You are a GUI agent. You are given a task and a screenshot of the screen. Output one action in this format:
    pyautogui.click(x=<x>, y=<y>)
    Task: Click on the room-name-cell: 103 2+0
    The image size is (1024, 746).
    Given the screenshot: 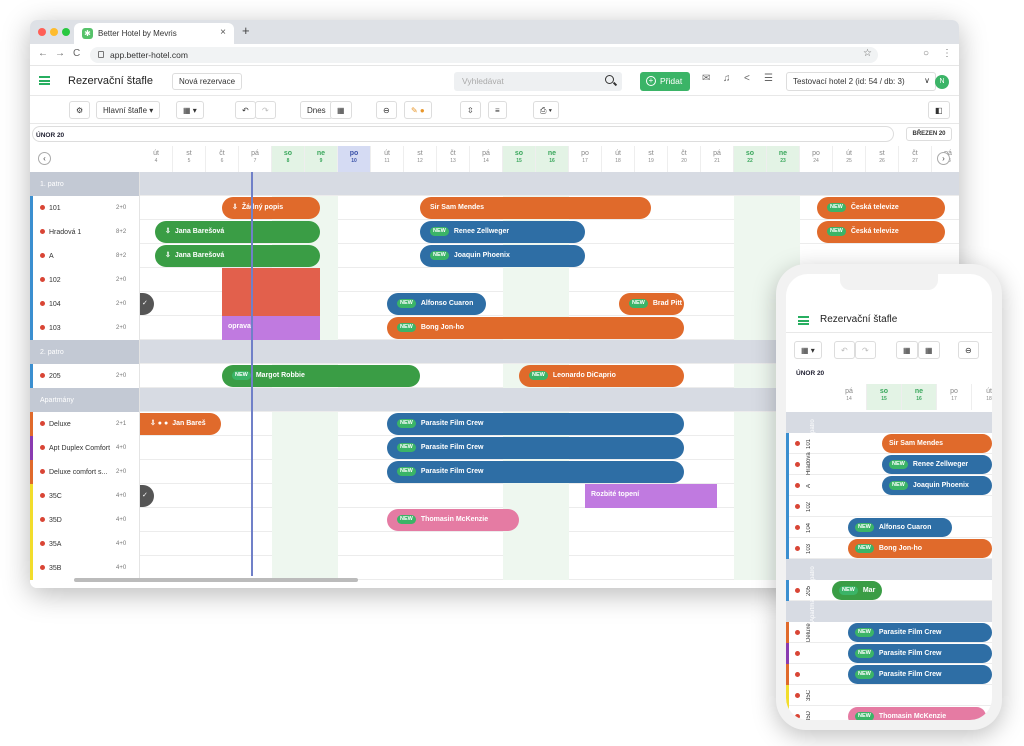 What is the action you would take?
    pyautogui.click(x=85, y=328)
    